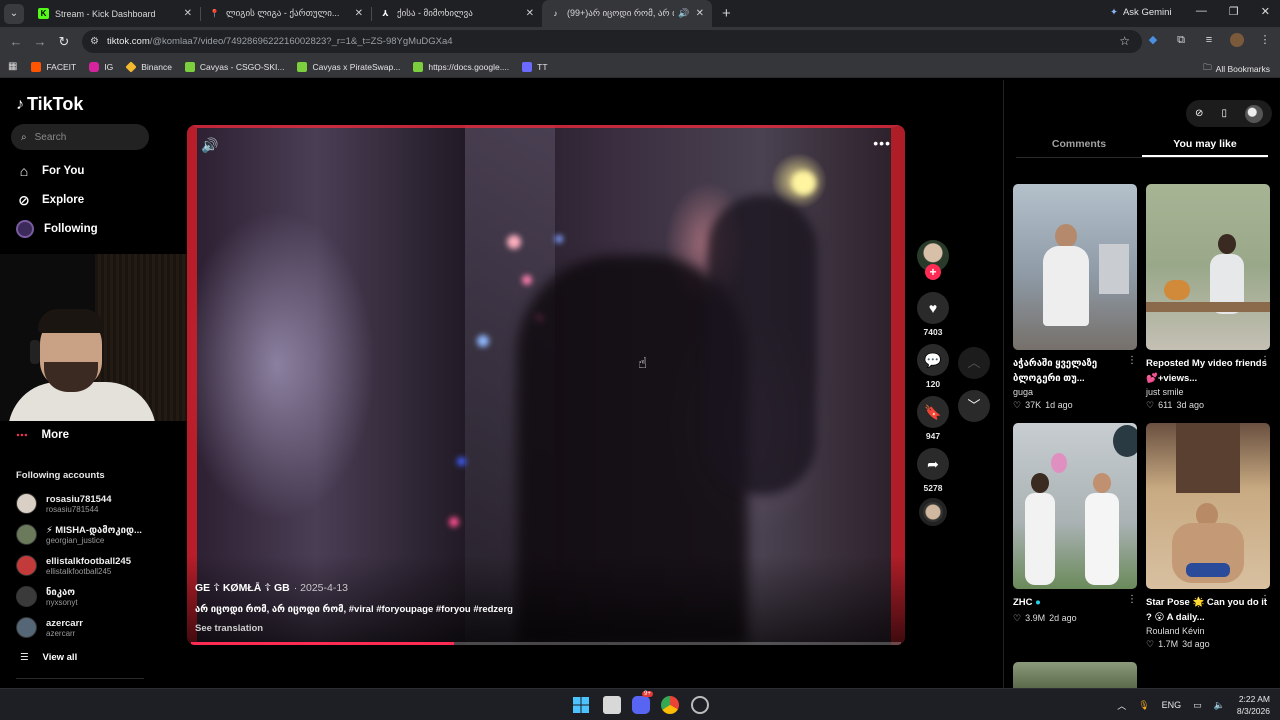  Describe the element at coordinates (1253, 113) in the screenshot. I see `user-avatar` at that location.